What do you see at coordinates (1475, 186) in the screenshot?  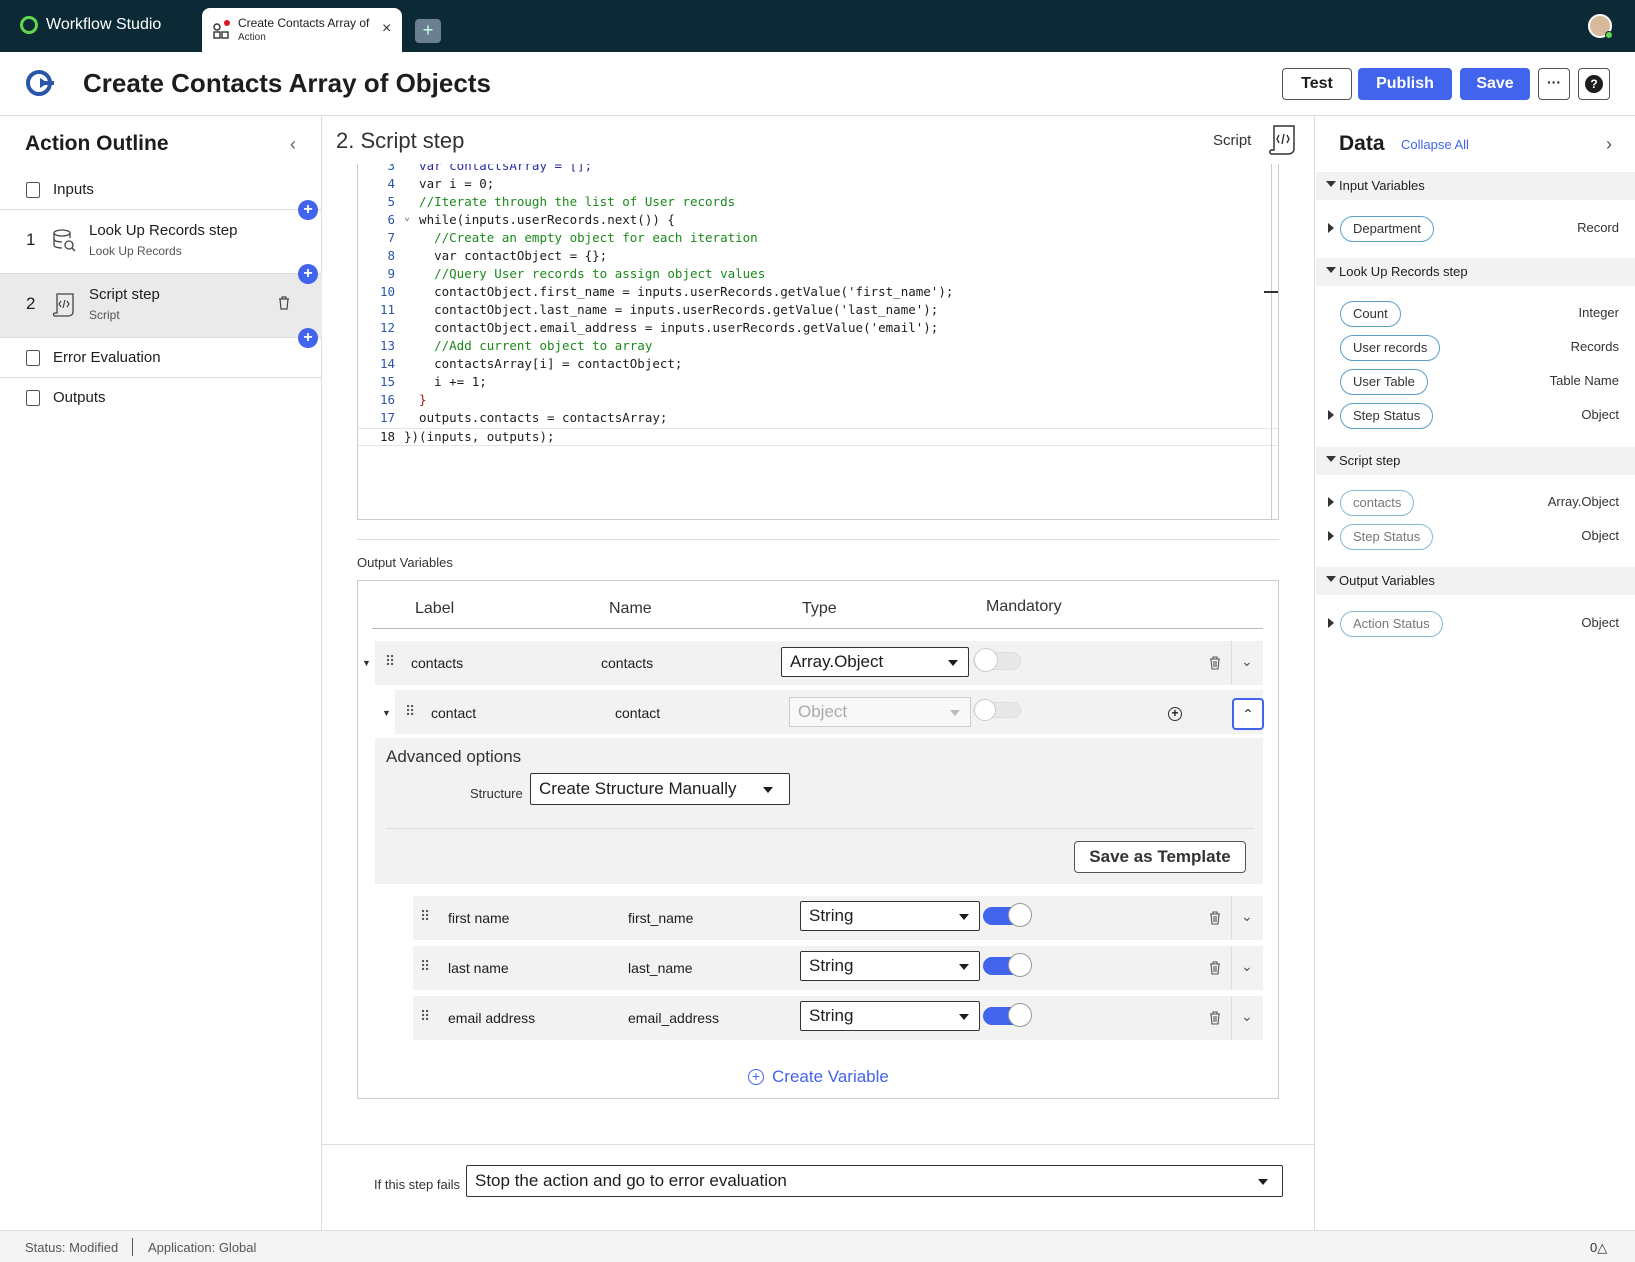 I see `section-input-variables: Input Variables` at bounding box center [1475, 186].